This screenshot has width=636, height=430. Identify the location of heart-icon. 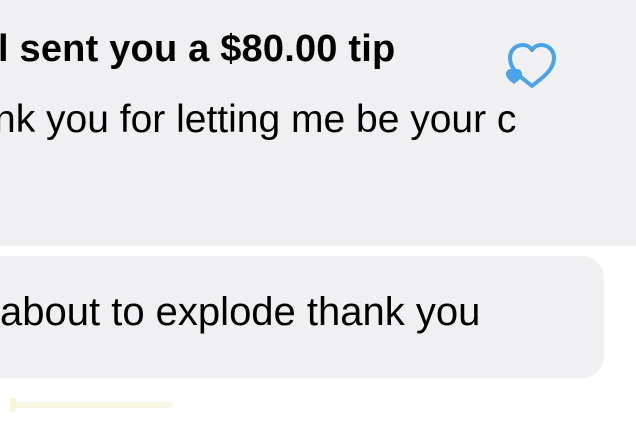
(532, 66).